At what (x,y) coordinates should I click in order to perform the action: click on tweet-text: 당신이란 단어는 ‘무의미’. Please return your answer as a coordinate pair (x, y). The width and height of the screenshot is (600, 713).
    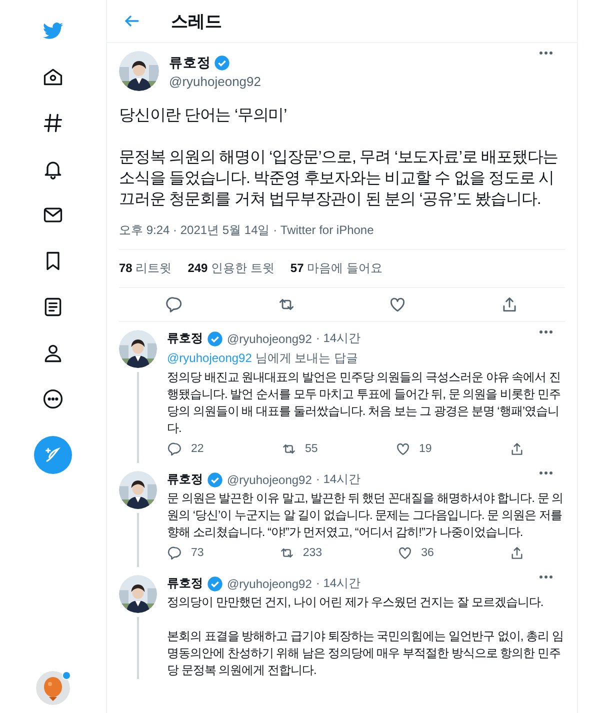
    Looking at the image, I should click on (203, 116).